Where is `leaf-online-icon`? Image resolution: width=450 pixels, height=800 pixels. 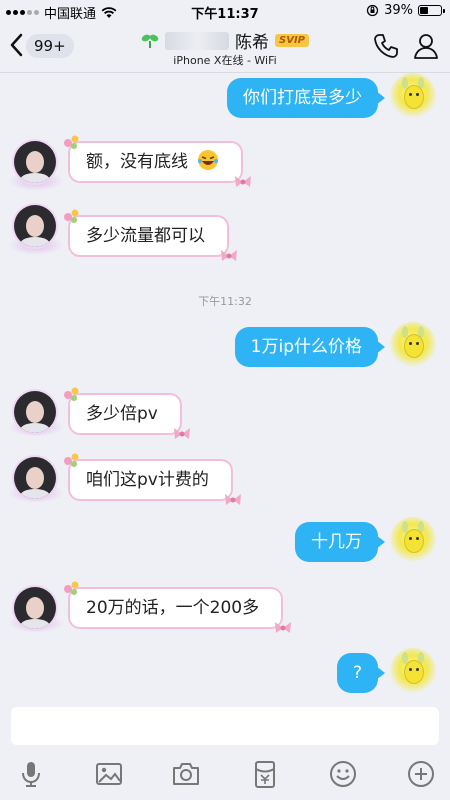 leaf-online-icon is located at coordinates (150, 41).